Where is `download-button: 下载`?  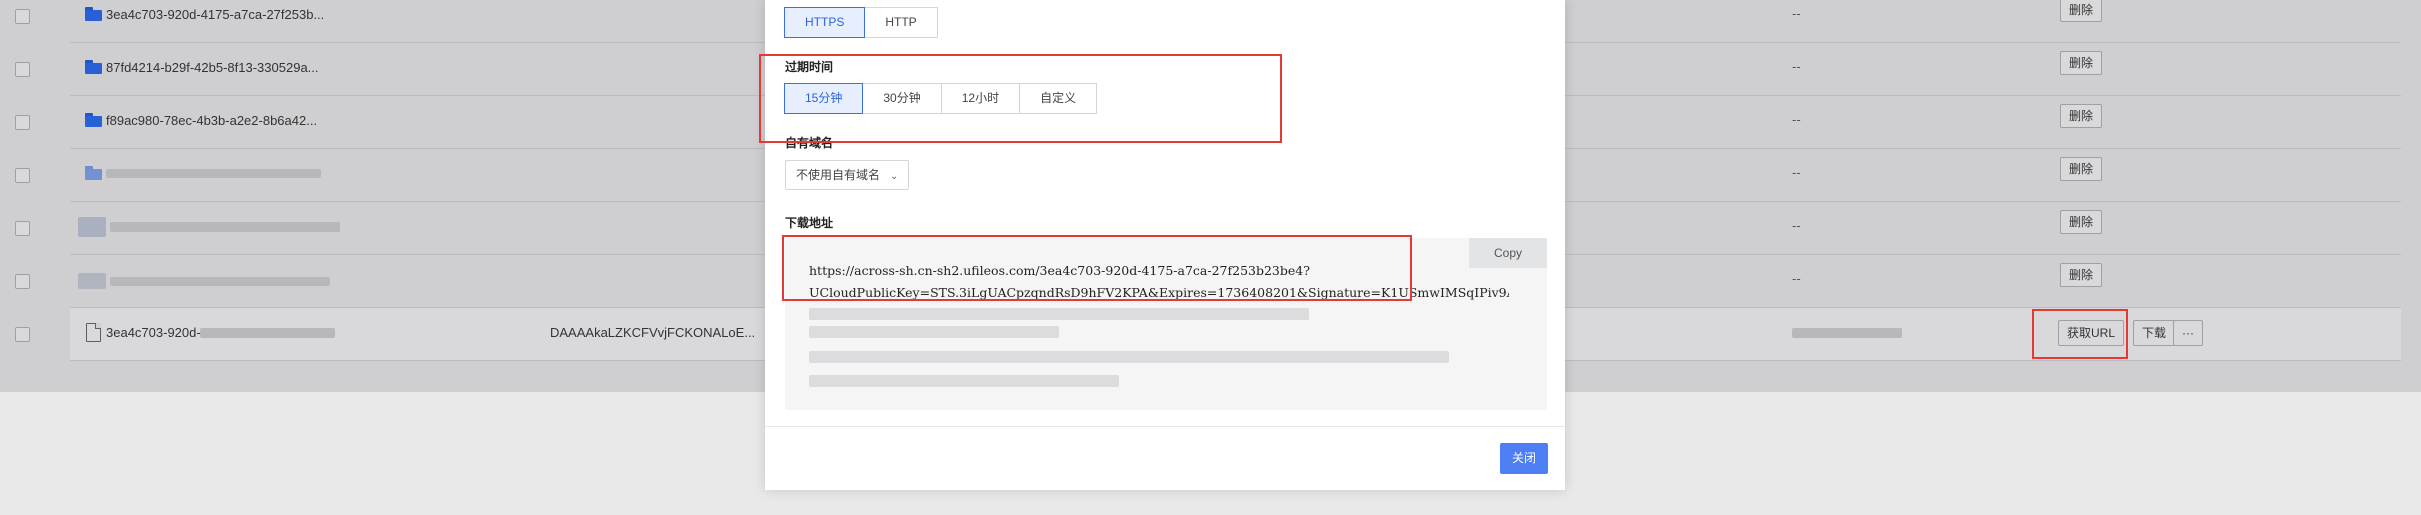
download-button: 下载 is located at coordinates (2154, 333).